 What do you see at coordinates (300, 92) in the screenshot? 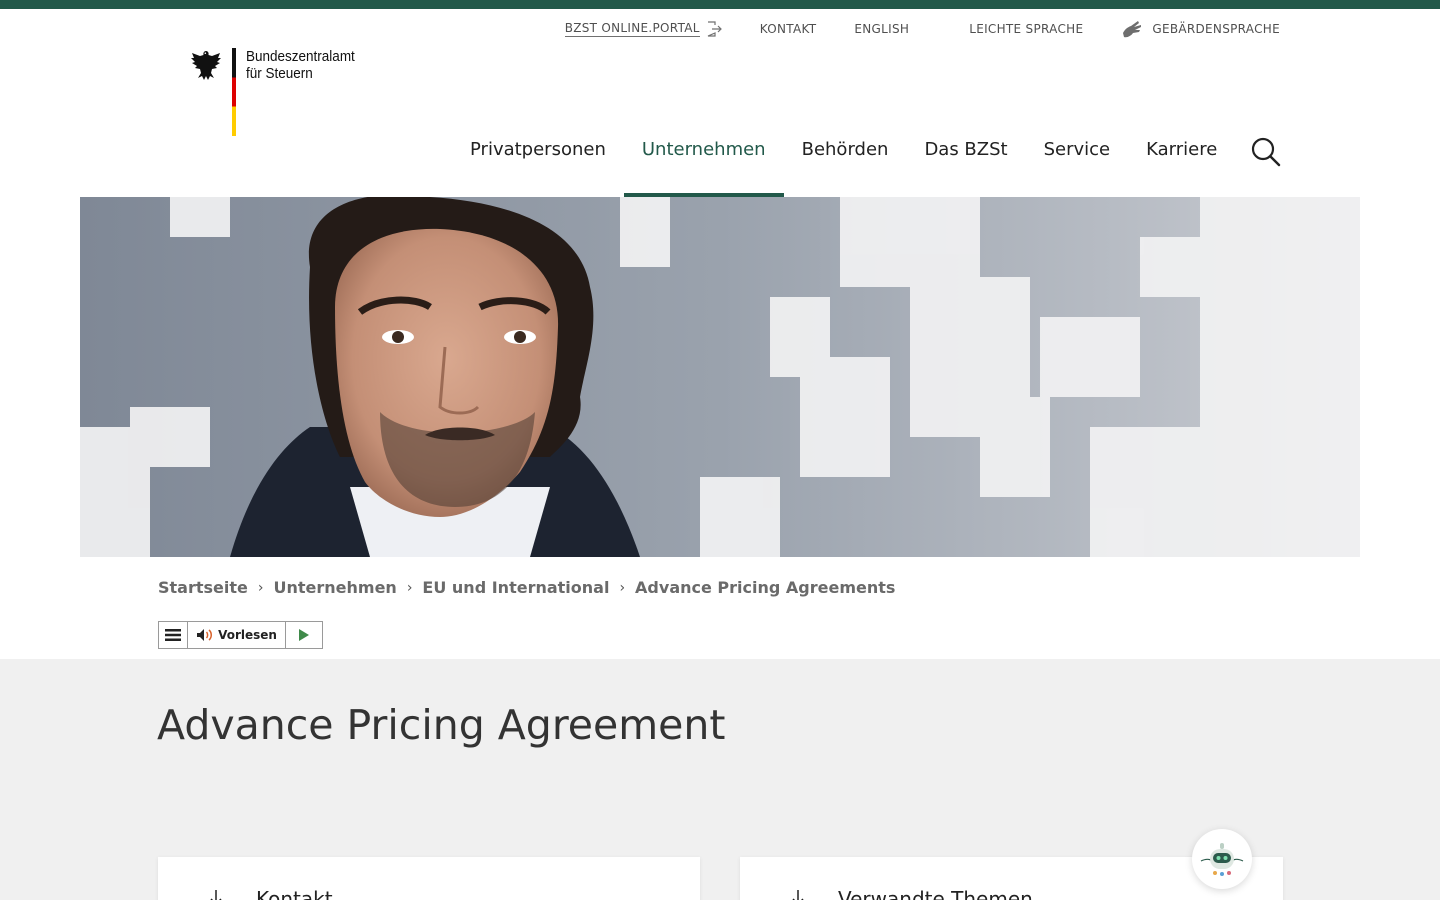
I see `logo-wordmark: Bundeszentralamt für Steuern` at bounding box center [300, 92].